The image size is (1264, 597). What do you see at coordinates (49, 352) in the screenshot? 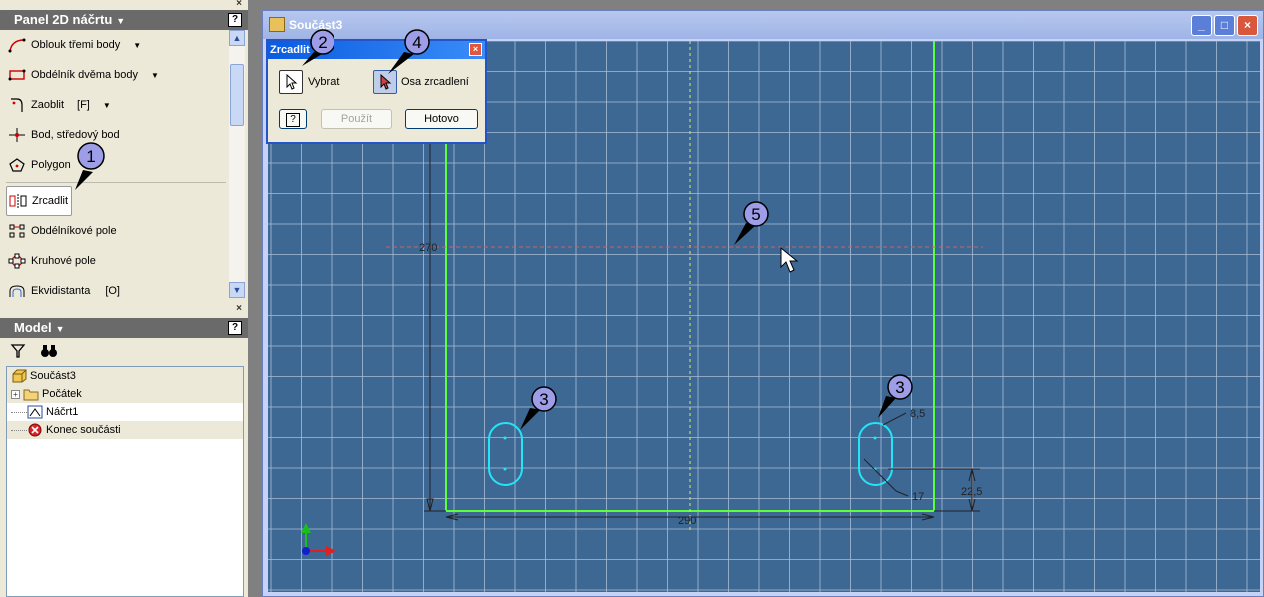
I see `find-binoculars-icon` at bounding box center [49, 352].